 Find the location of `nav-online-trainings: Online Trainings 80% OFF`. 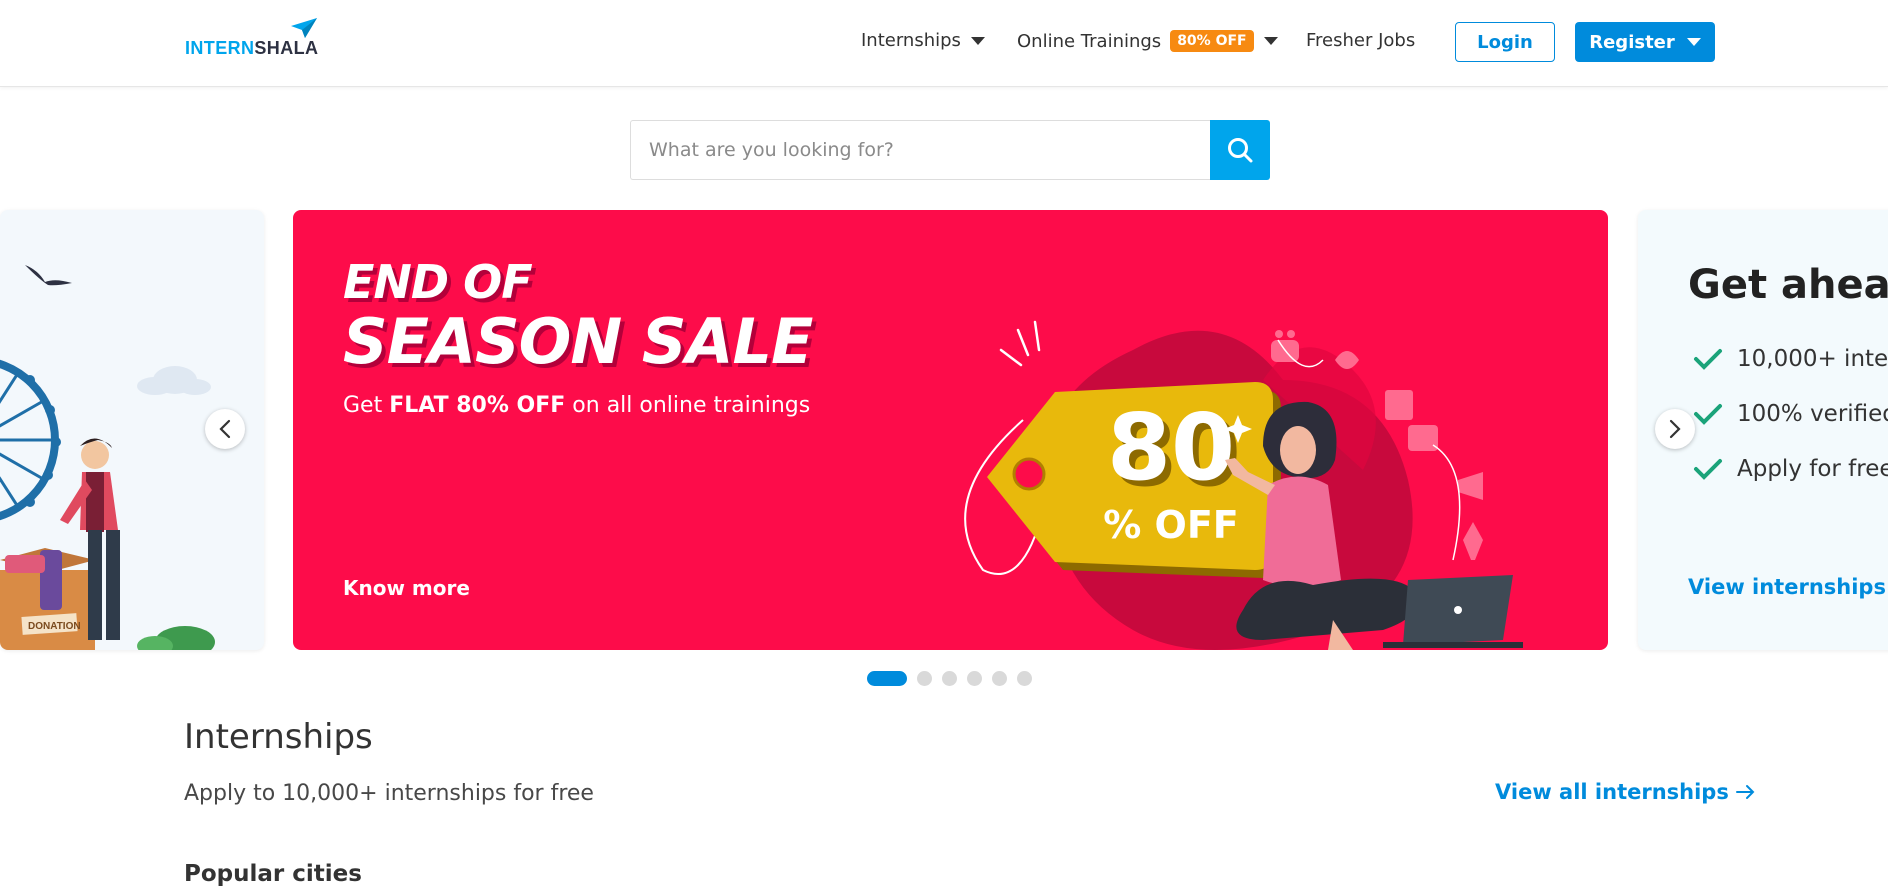

nav-online-trainings: Online Trainings 80% OFF is located at coordinates (1147, 41).